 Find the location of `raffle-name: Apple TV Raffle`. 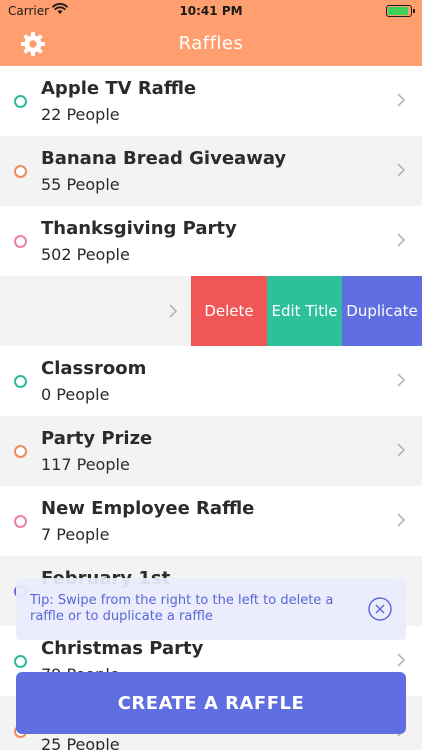

raffle-name: Apple TV Raffle is located at coordinates (119, 88).